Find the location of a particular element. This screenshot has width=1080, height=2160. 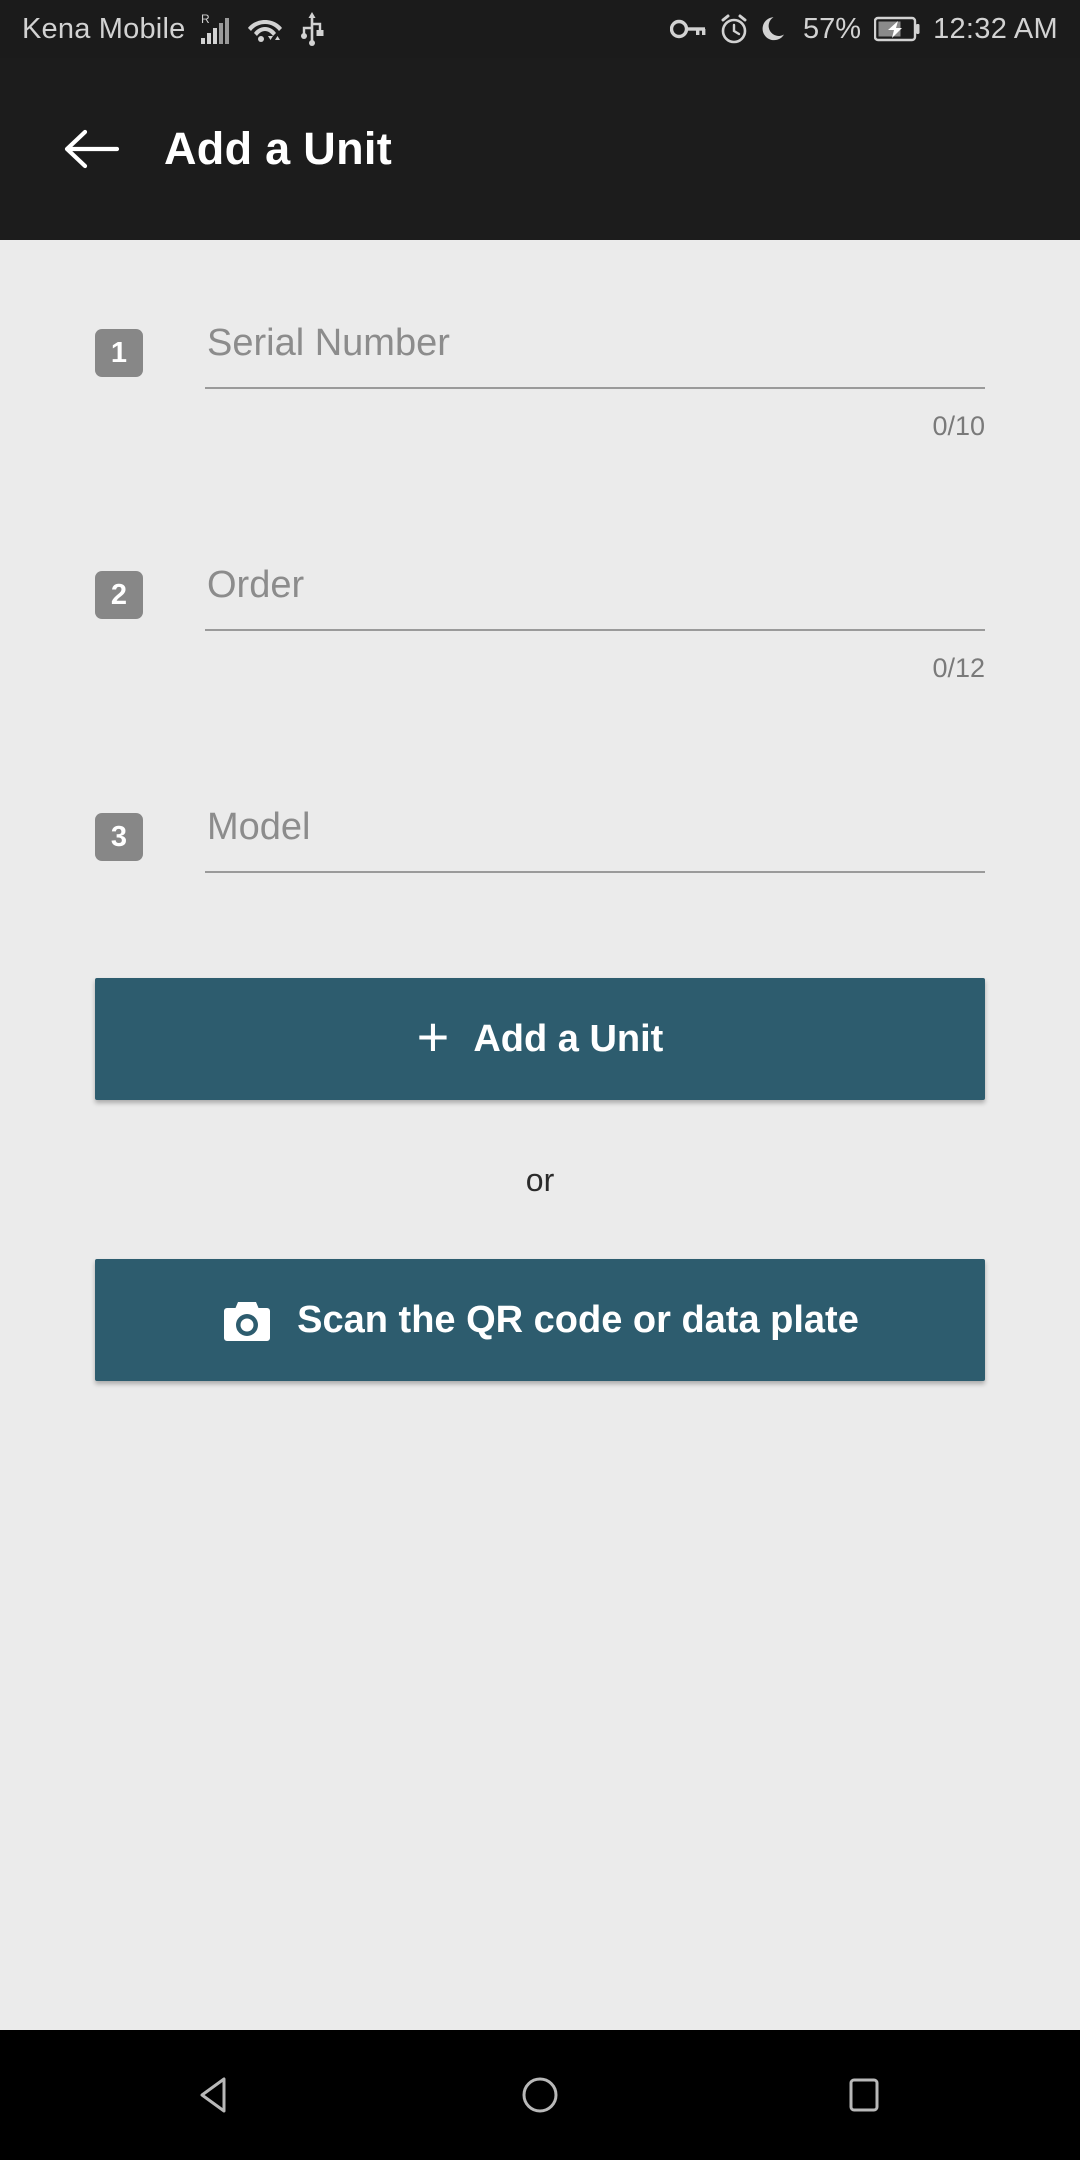

carrier-label: Kena Mobile is located at coordinates (104, 28).